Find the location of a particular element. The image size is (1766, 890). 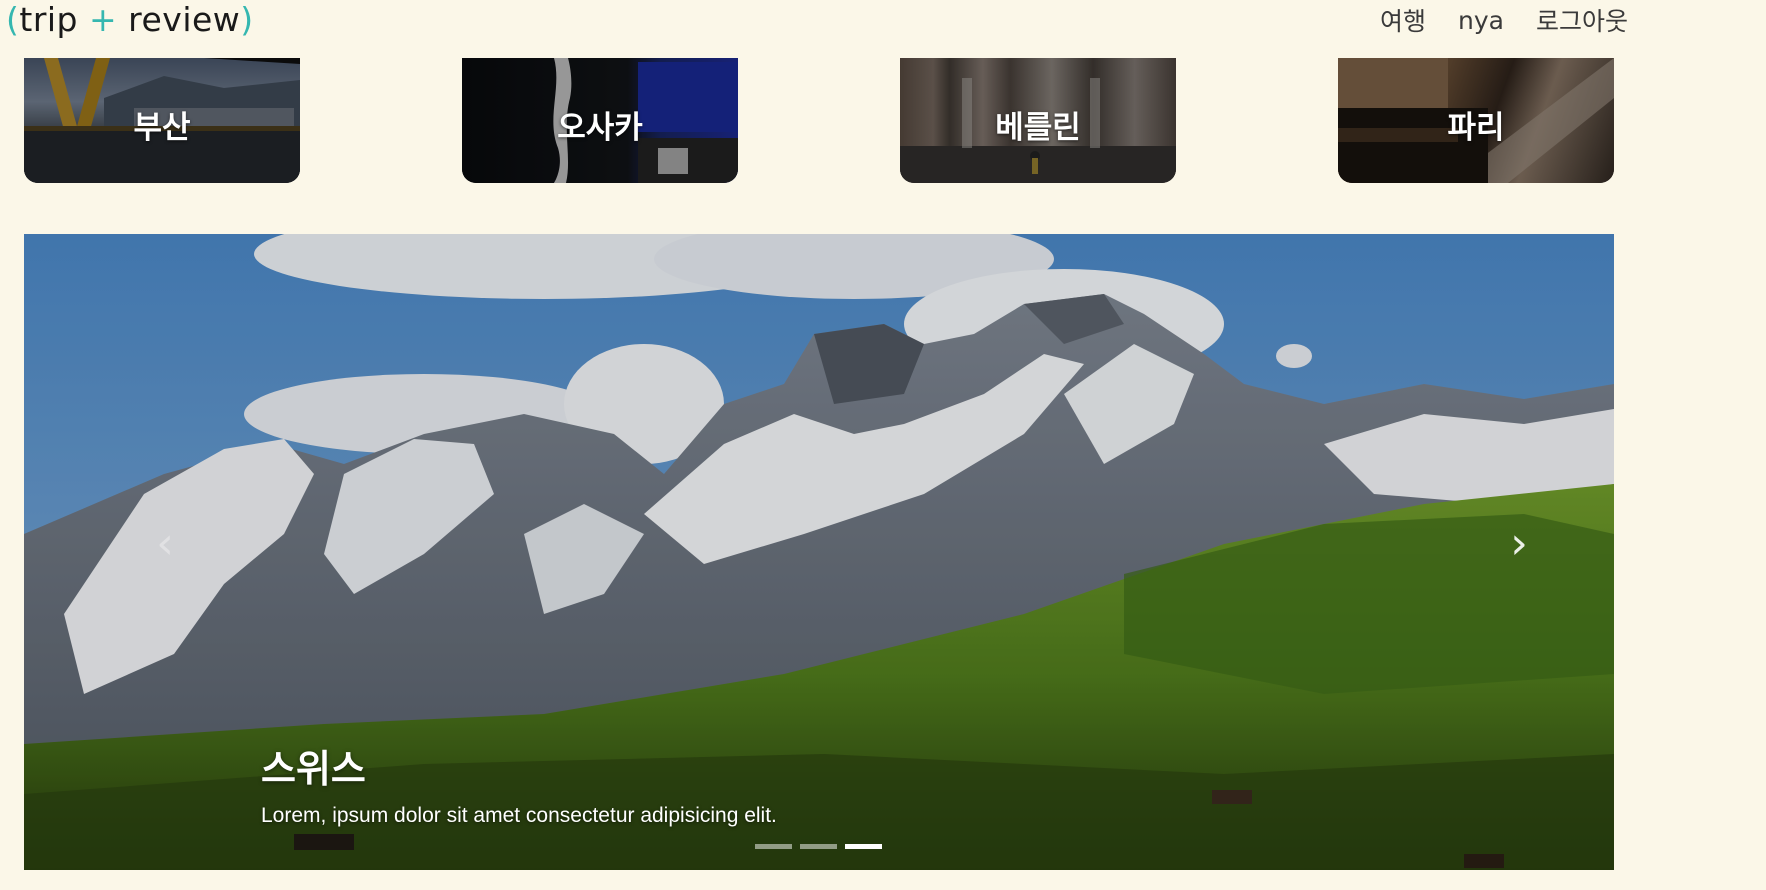

city-label-paris: 파리 is located at coordinates (1476, 128).